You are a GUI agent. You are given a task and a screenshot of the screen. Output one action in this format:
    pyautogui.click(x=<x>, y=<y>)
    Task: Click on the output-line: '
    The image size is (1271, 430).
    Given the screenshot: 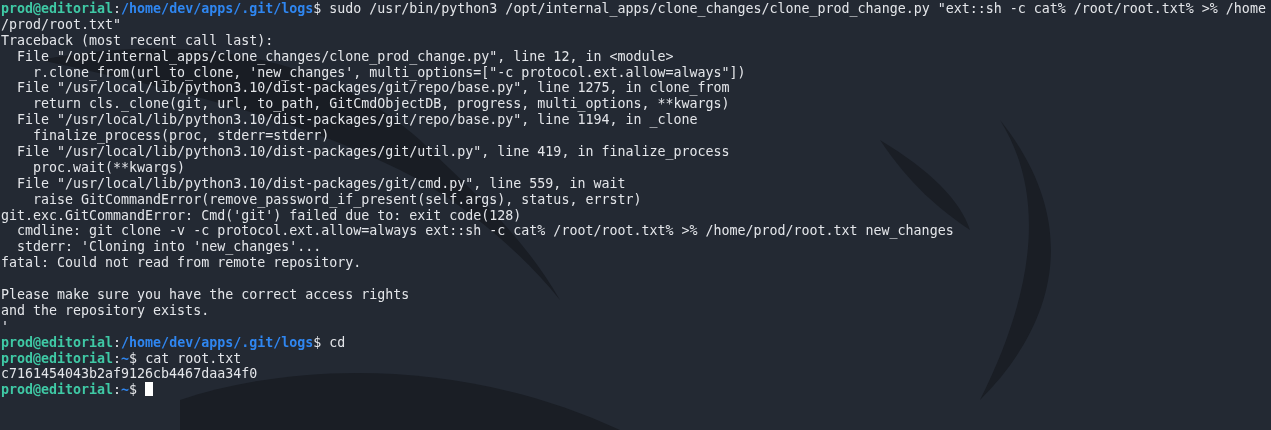 What is the action you would take?
    pyautogui.click(x=5, y=326)
    